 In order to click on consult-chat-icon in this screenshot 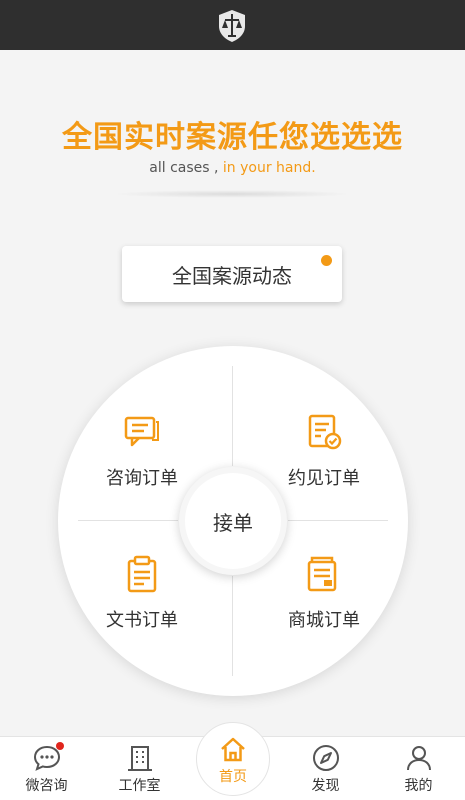, I will do `click(141, 431)`.